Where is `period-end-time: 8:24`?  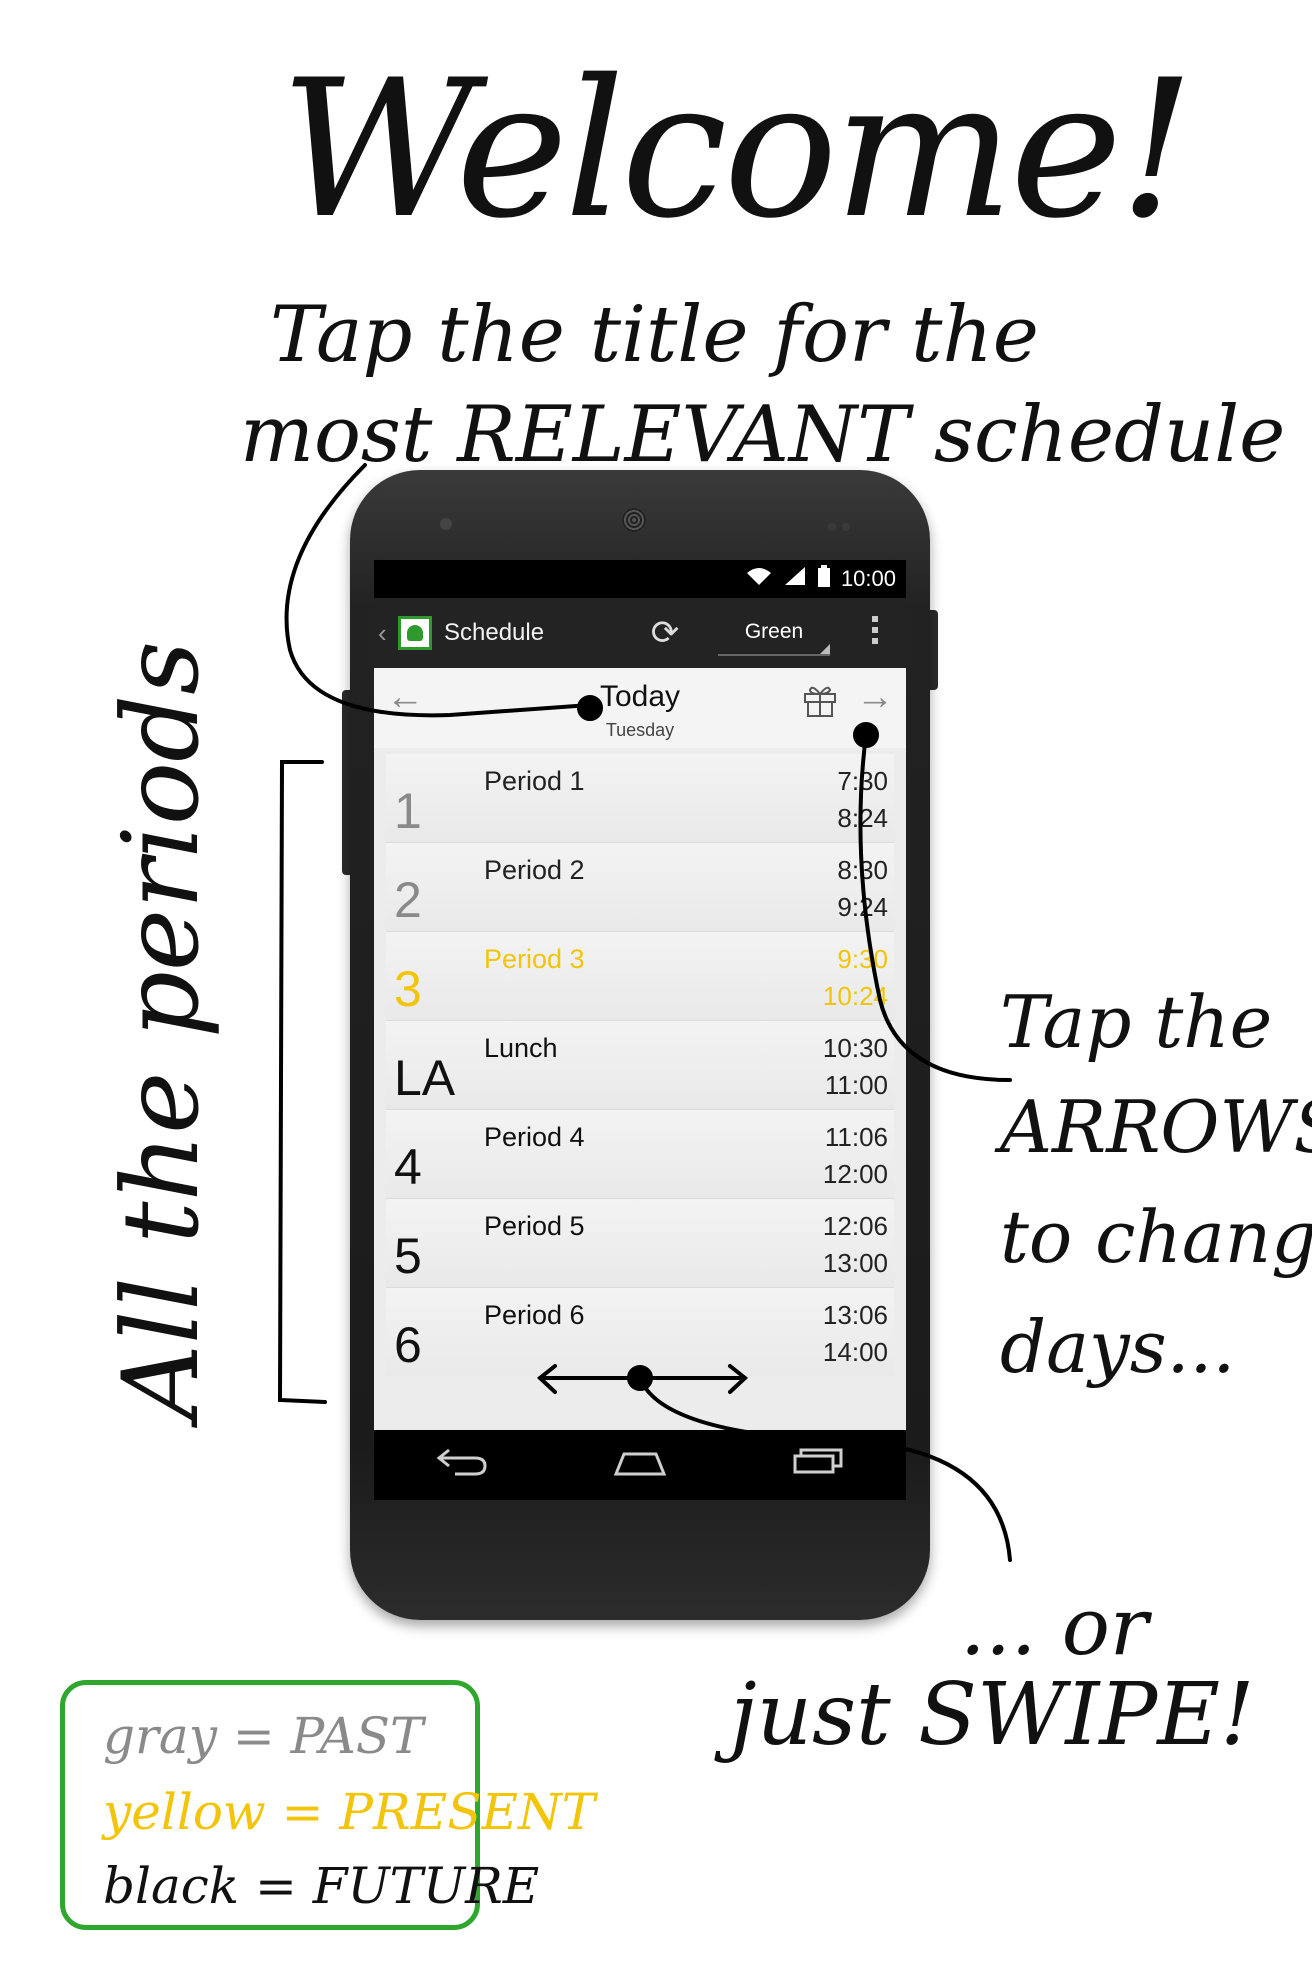 period-end-time: 8:24 is located at coordinates (862, 818).